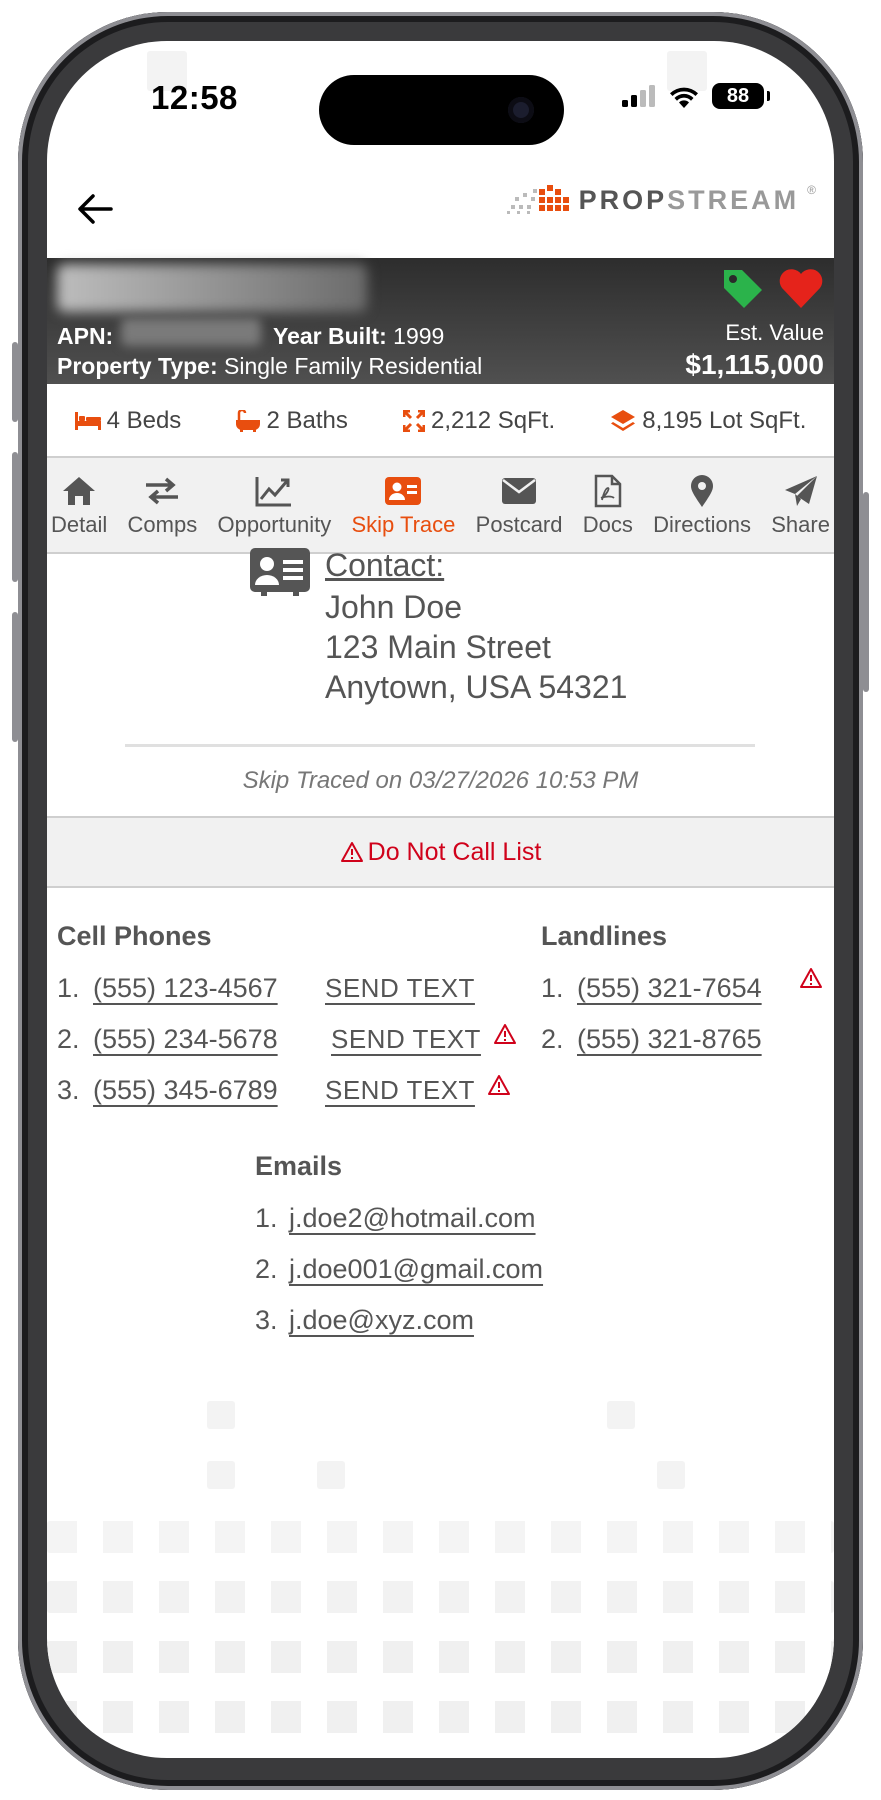 The width and height of the screenshot is (881, 1800). I want to click on tab-detail: Detail, so click(79, 505).